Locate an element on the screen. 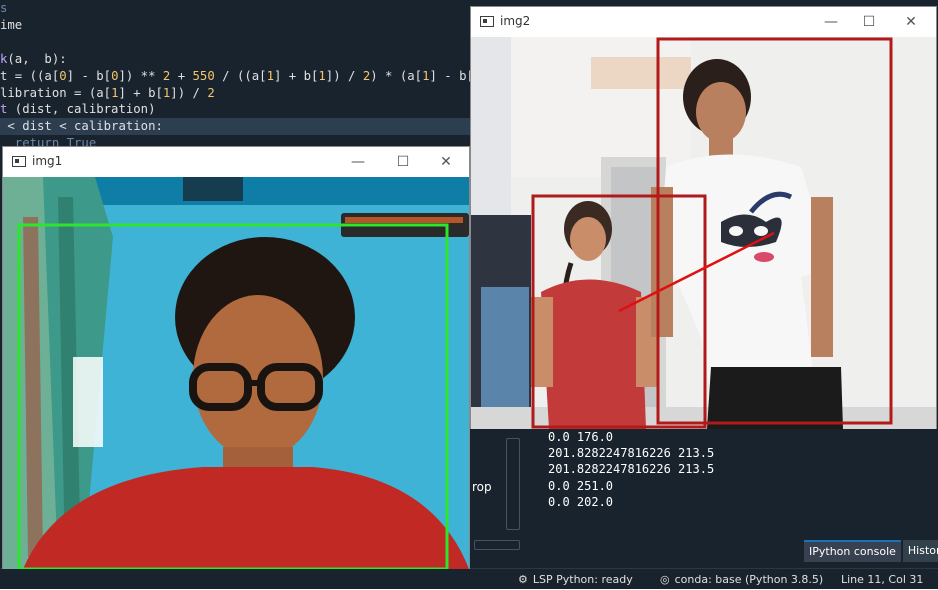 This screenshot has width=938, height=590. window-title: img1 is located at coordinates (47, 161).